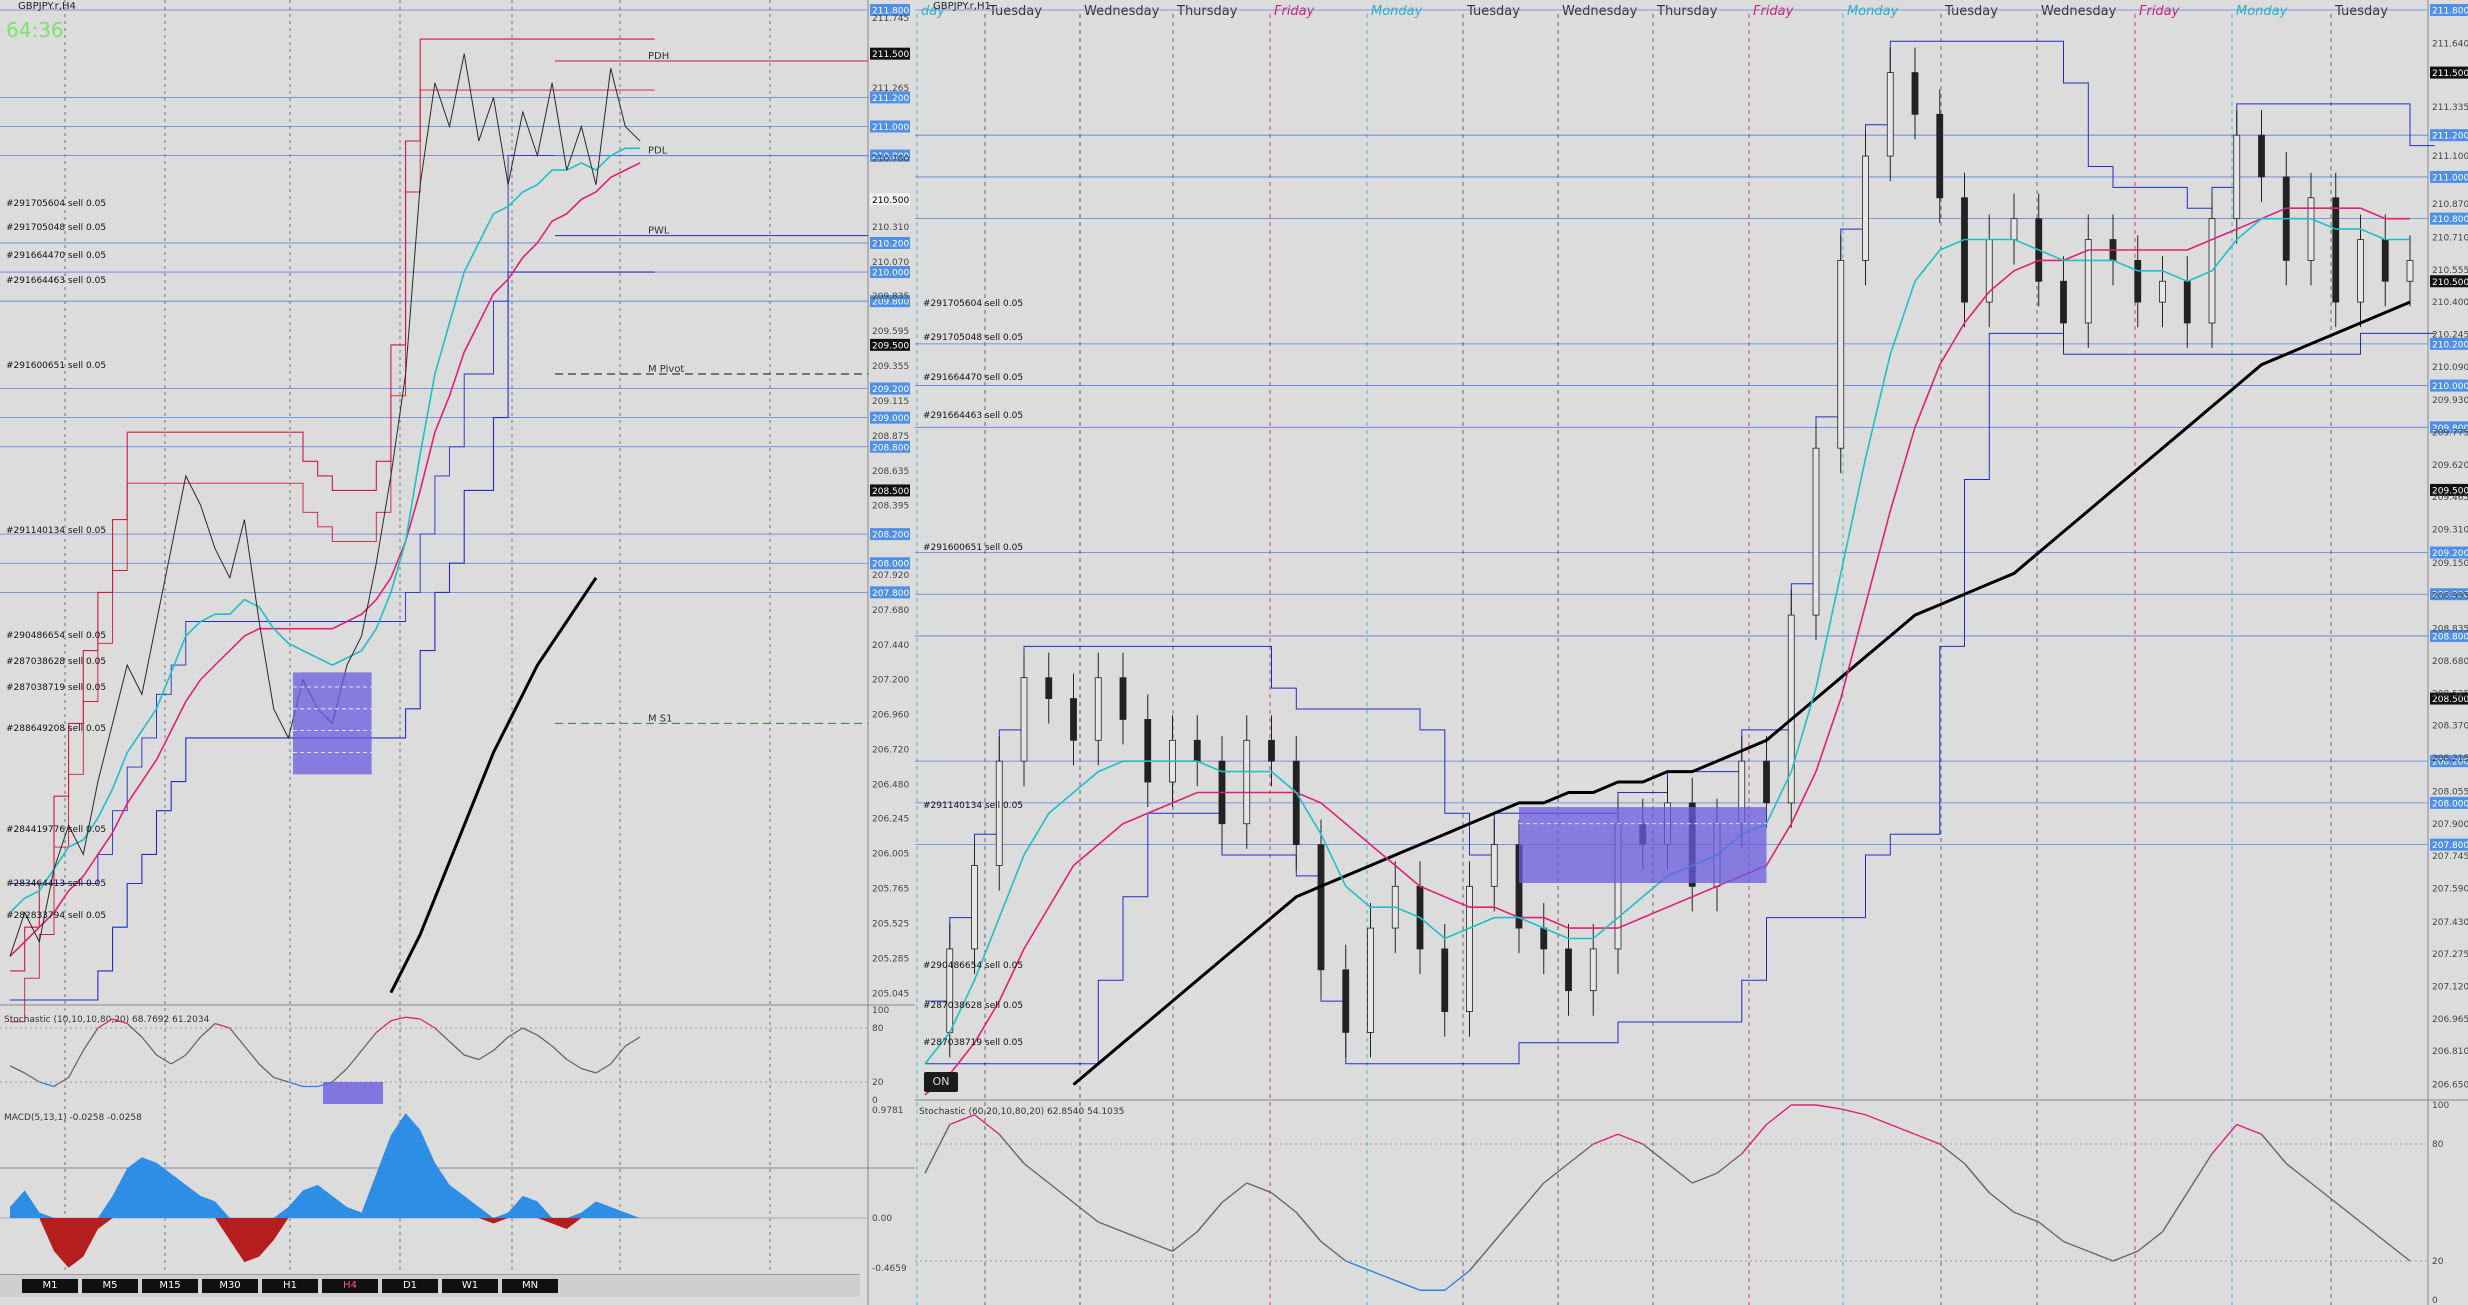 The height and width of the screenshot is (1305, 2468). I want to click on price-tag: 209.500, so click(890, 346).